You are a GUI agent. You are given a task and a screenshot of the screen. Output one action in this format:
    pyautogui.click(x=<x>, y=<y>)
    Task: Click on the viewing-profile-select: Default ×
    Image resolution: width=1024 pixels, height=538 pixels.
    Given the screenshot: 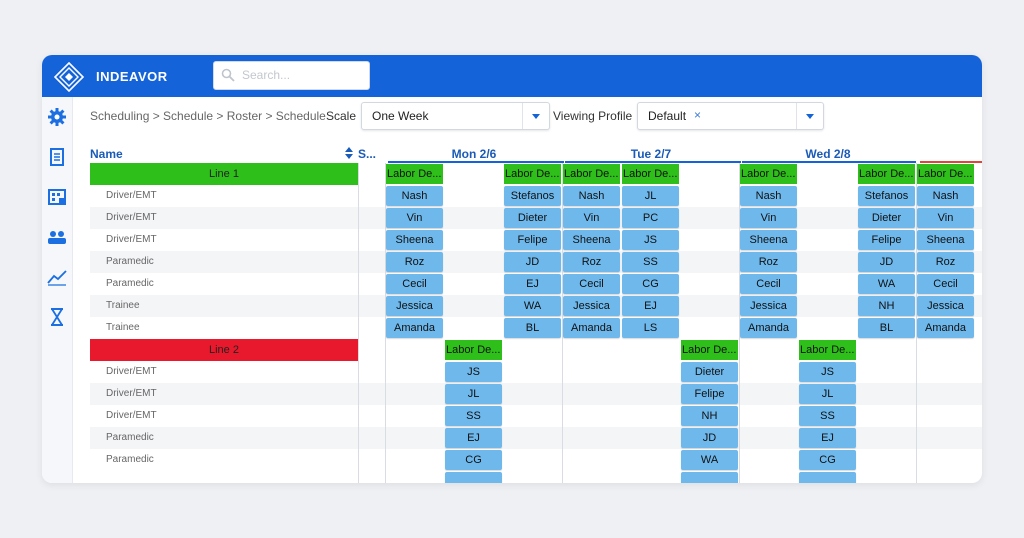 What is the action you would take?
    pyautogui.click(x=730, y=116)
    